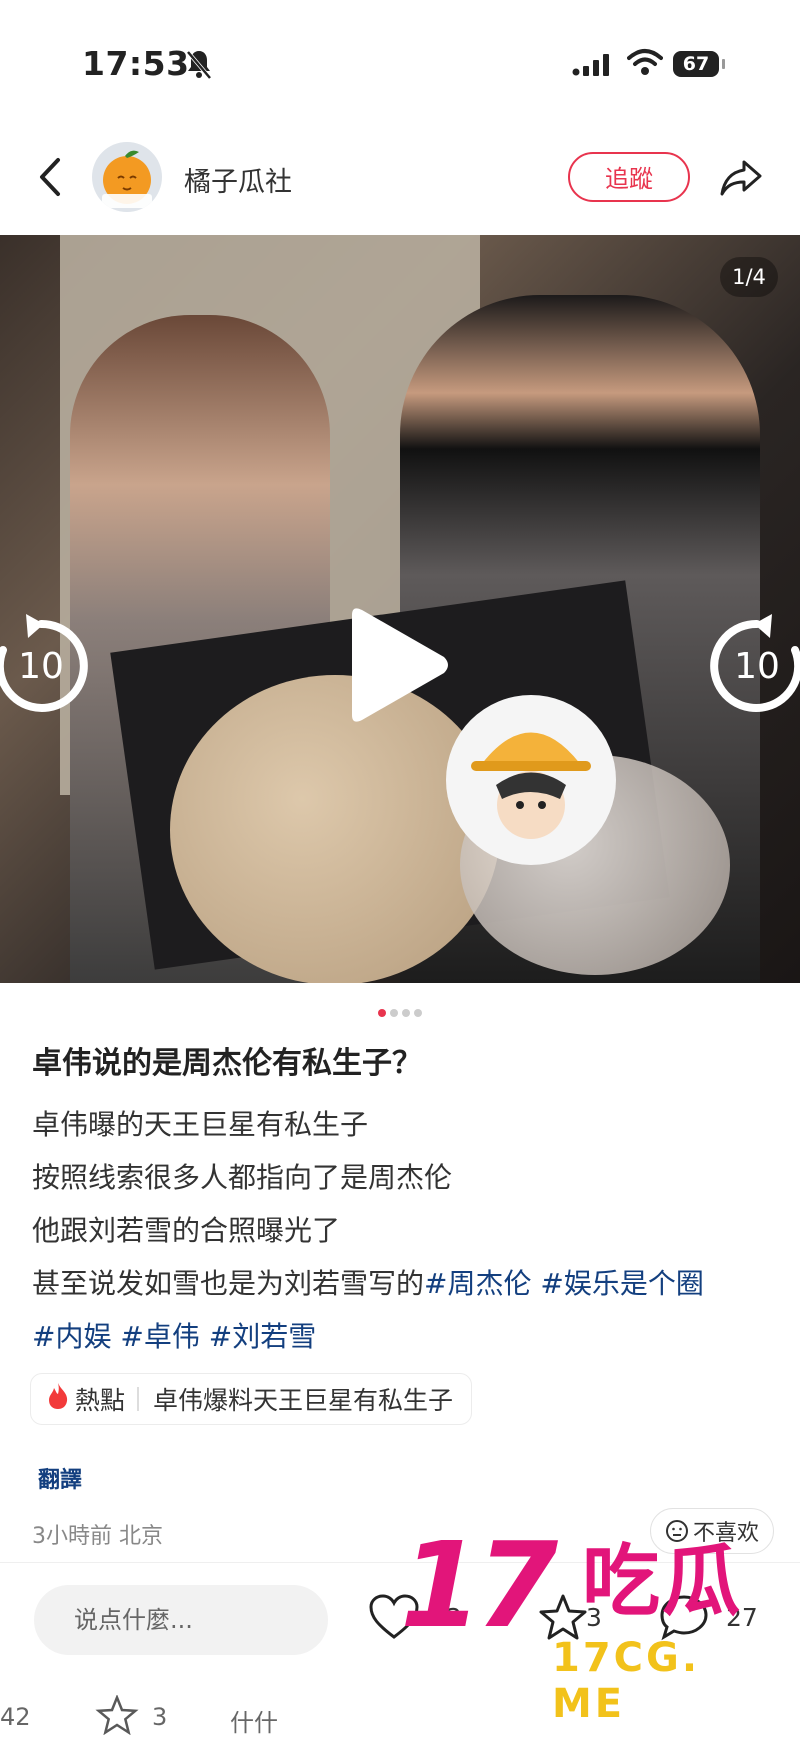  I want to click on post-meta: 3小時前 北京, so click(97, 1536).